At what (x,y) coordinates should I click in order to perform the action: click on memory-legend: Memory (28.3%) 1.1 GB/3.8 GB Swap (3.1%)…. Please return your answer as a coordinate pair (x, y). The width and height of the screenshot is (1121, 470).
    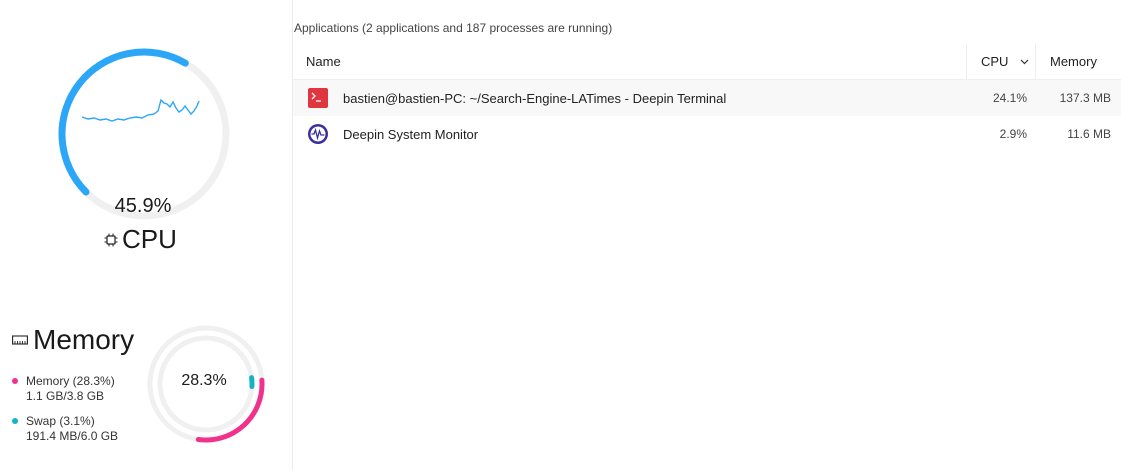
    Looking at the image, I should click on (65, 414).